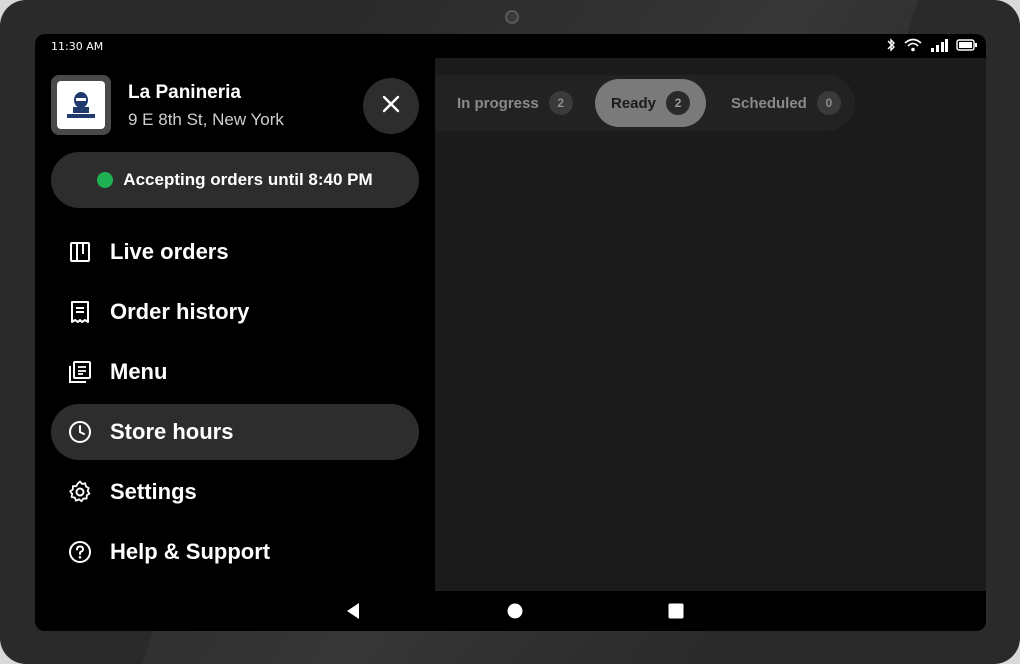 Image resolution: width=1020 pixels, height=664 pixels. What do you see at coordinates (353, 613) in the screenshot?
I see `back-icon` at bounding box center [353, 613].